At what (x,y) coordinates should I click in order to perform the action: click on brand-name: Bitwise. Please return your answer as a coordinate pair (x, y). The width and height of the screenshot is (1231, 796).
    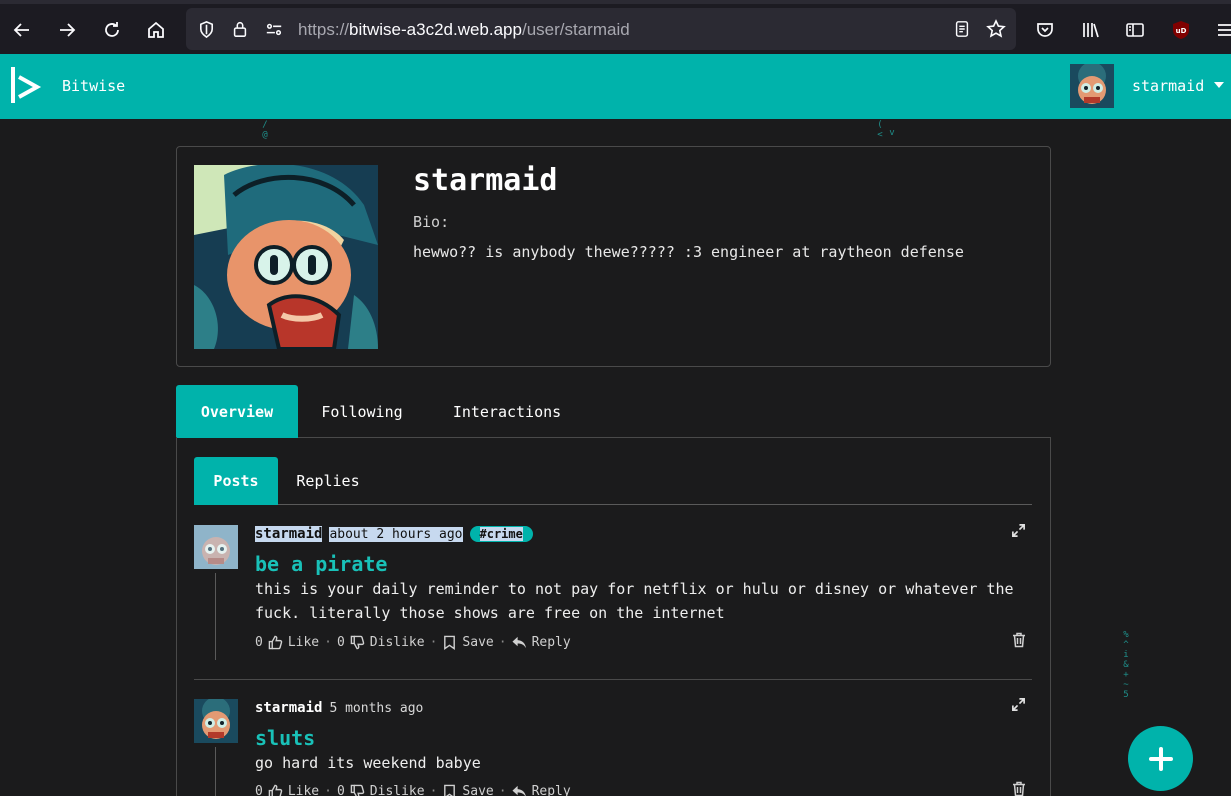
    Looking at the image, I should click on (93, 86).